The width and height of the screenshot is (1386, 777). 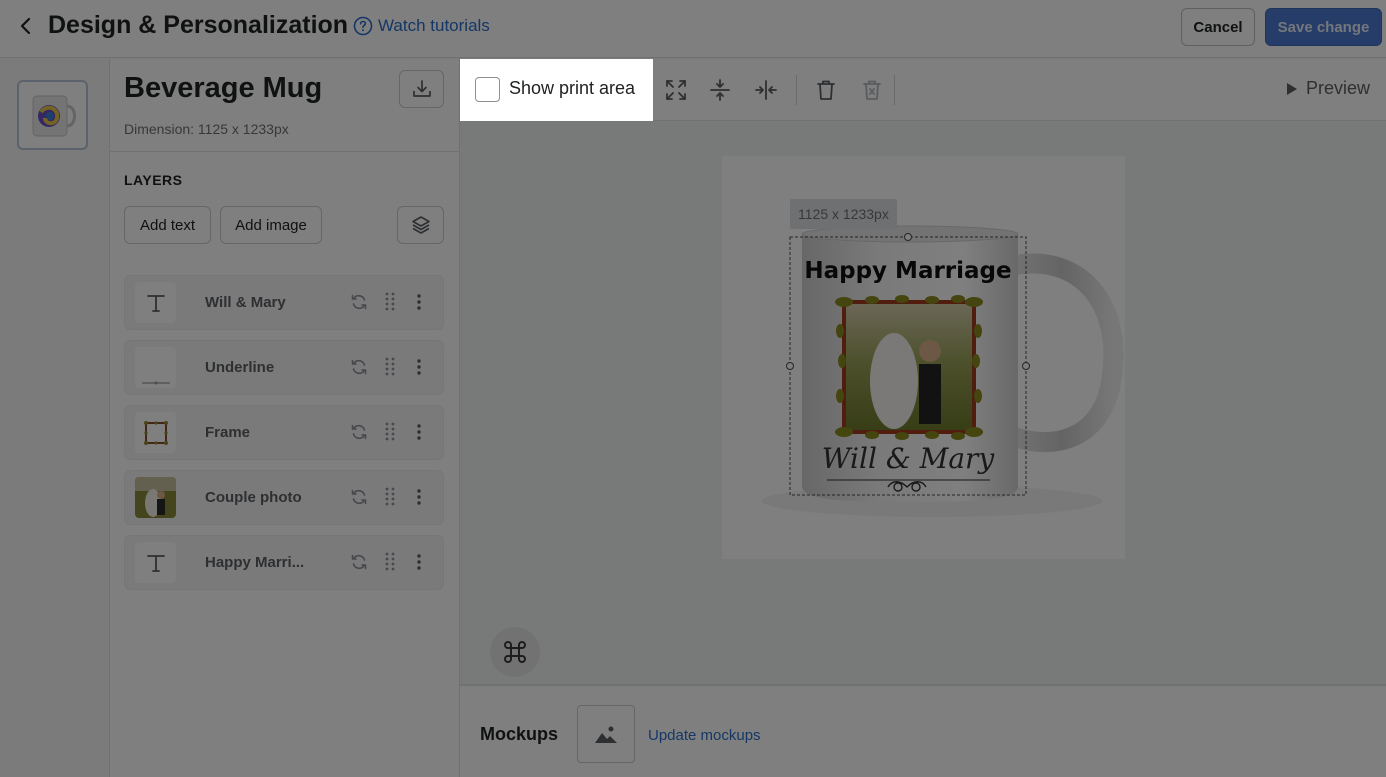 I want to click on show-print-area-toggle: Show print area, so click(x=556, y=90).